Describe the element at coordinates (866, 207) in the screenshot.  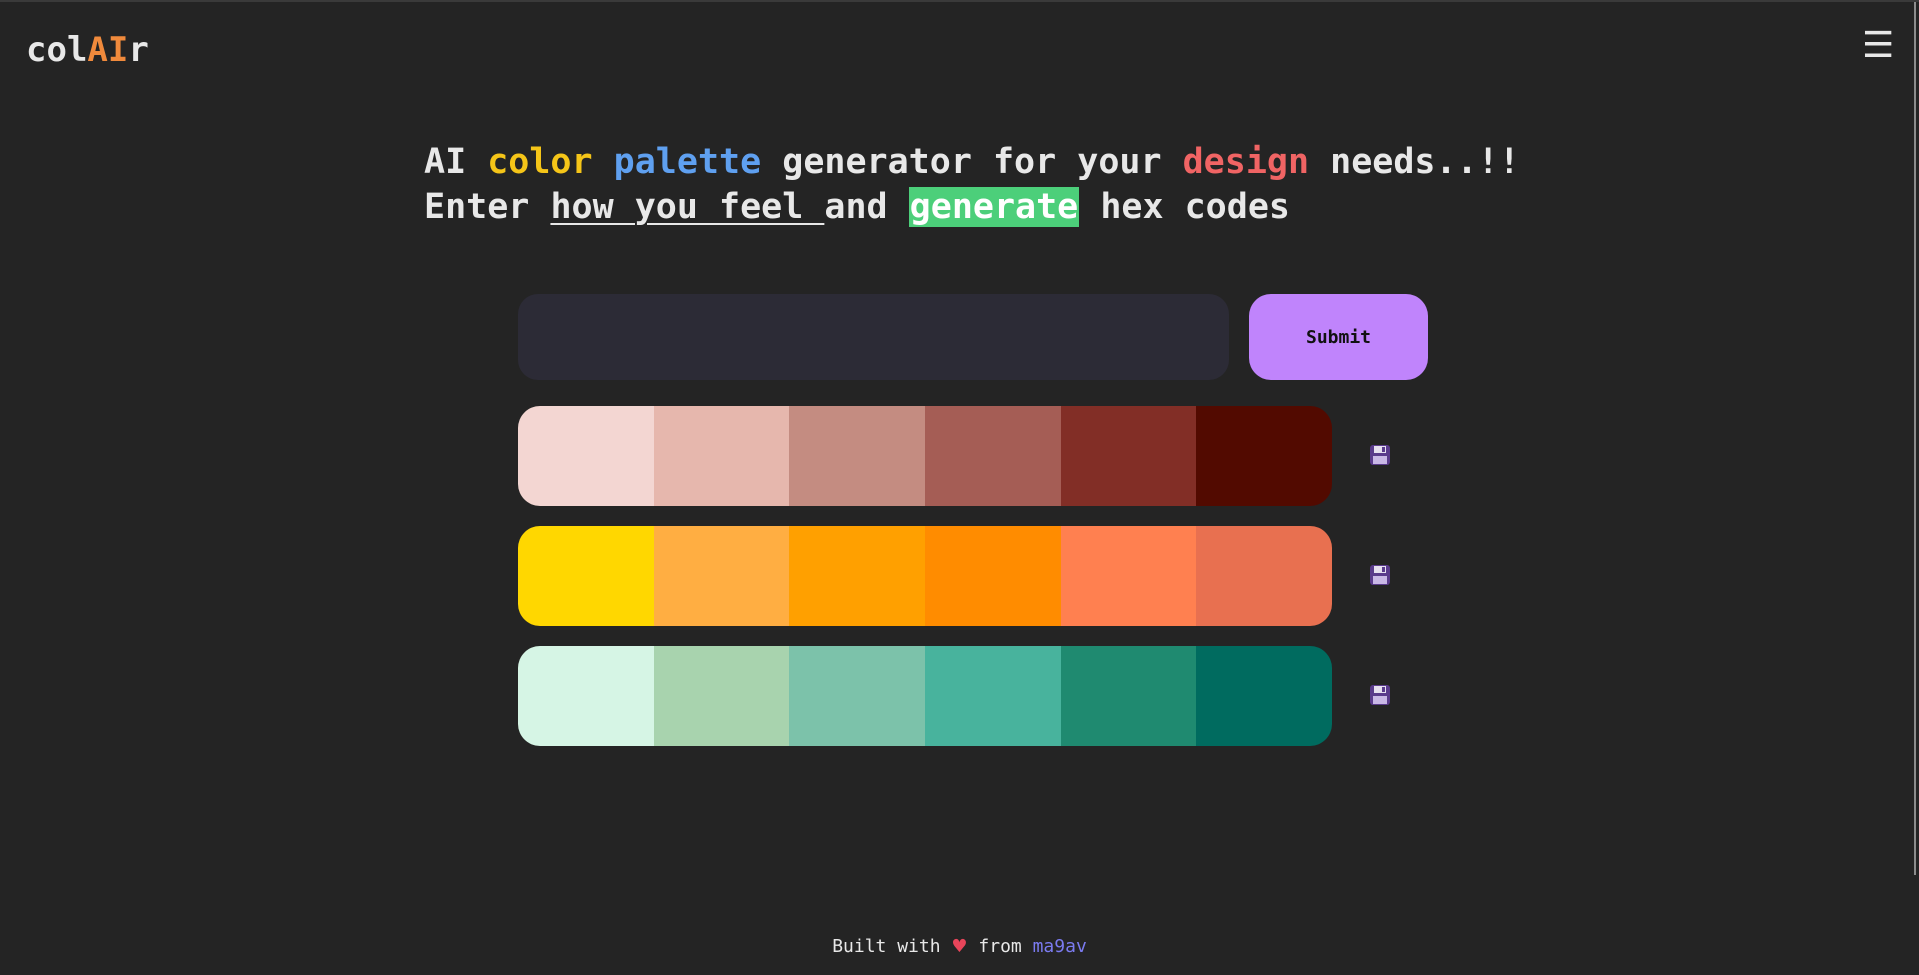
I see `hero-word: and` at that location.